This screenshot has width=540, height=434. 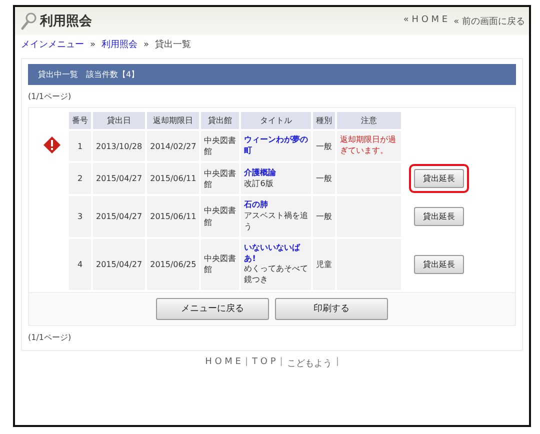 I want to click on title-link: 石の肺, so click(x=276, y=206).